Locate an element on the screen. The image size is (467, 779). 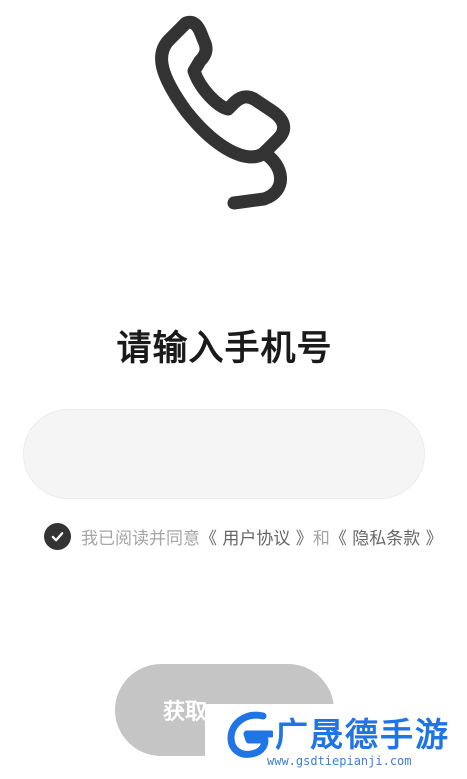
agreement-prefix-text: 我已阅读并同意 is located at coordinates (140, 538).